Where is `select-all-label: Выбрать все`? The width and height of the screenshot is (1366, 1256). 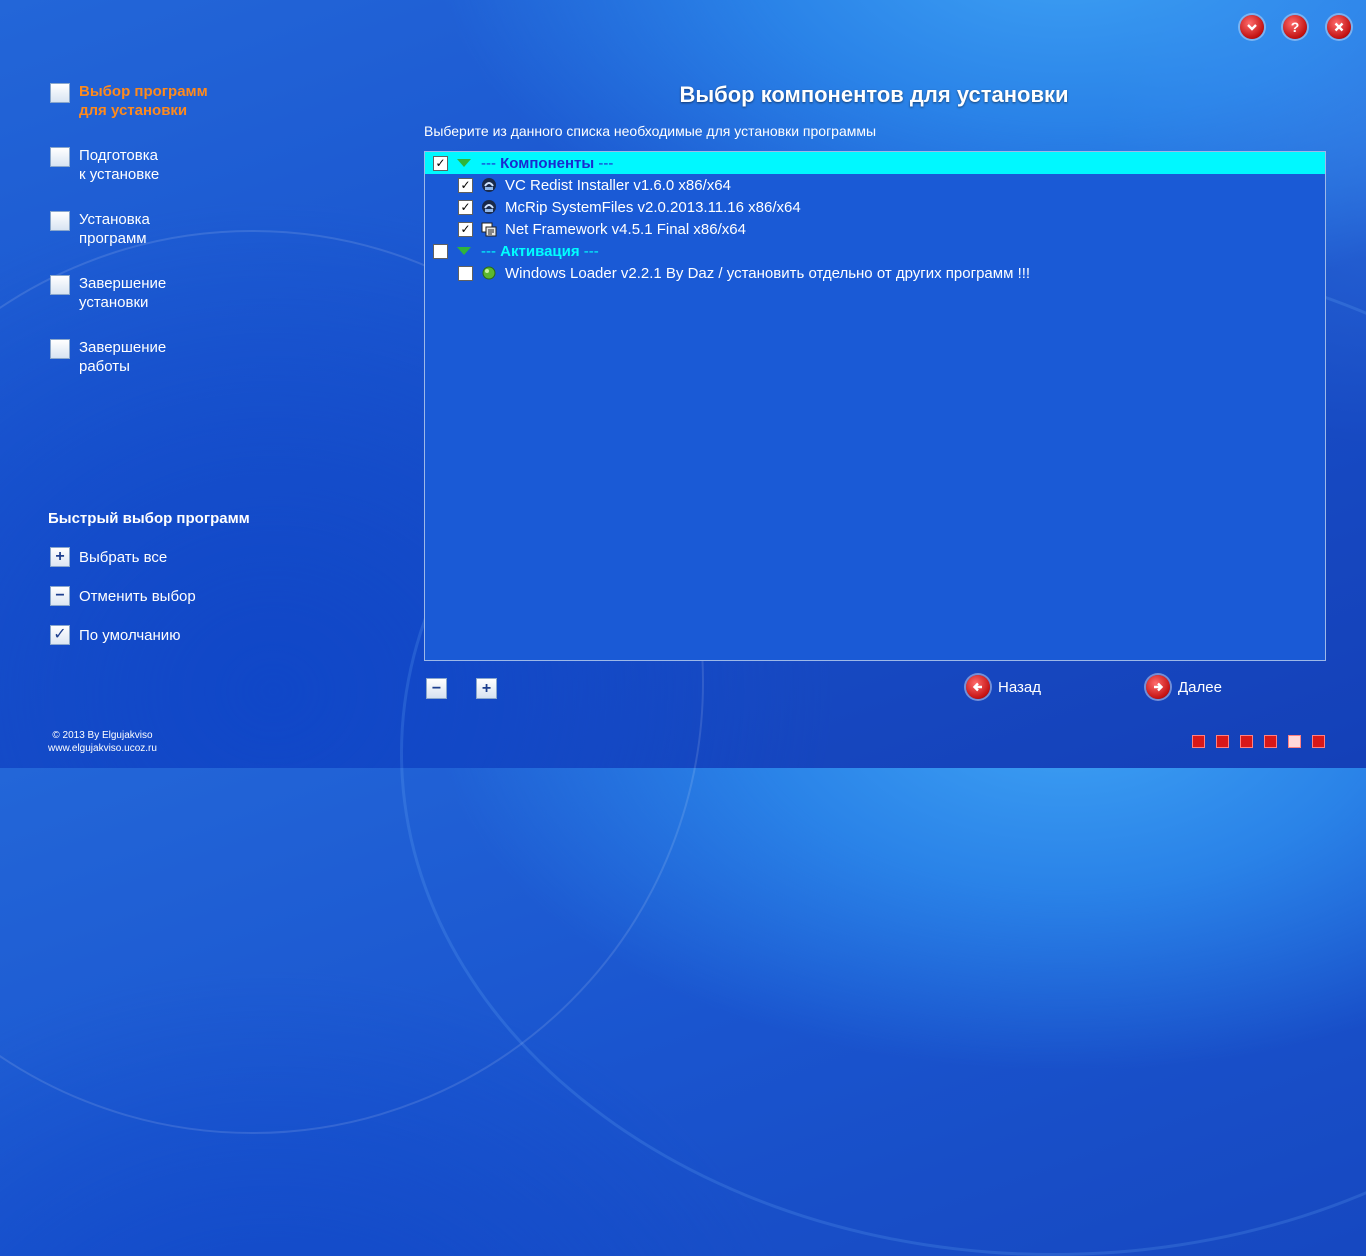
select-all-label: Выбрать все is located at coordinates (123, 557).